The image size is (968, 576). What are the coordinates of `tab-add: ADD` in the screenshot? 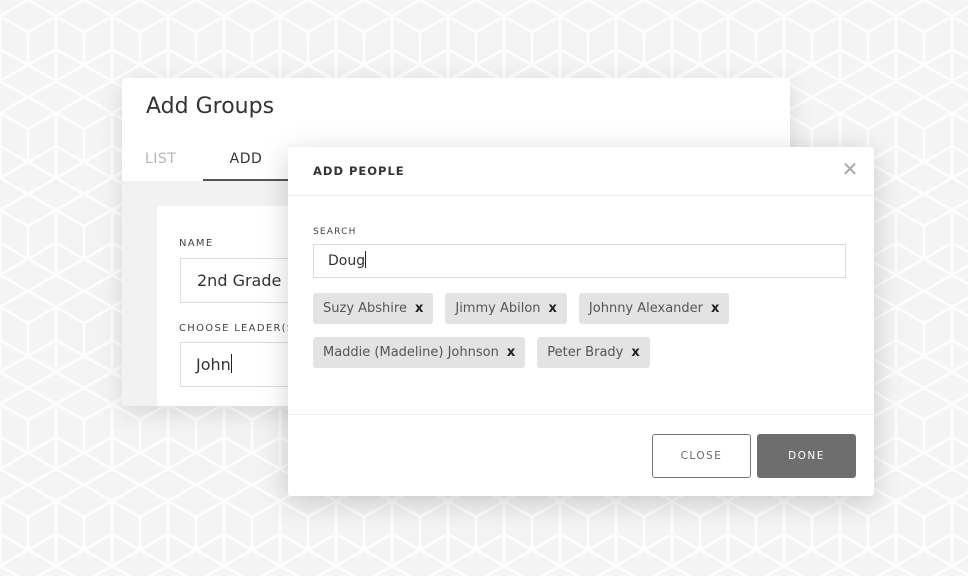 It's located at (246, 159).